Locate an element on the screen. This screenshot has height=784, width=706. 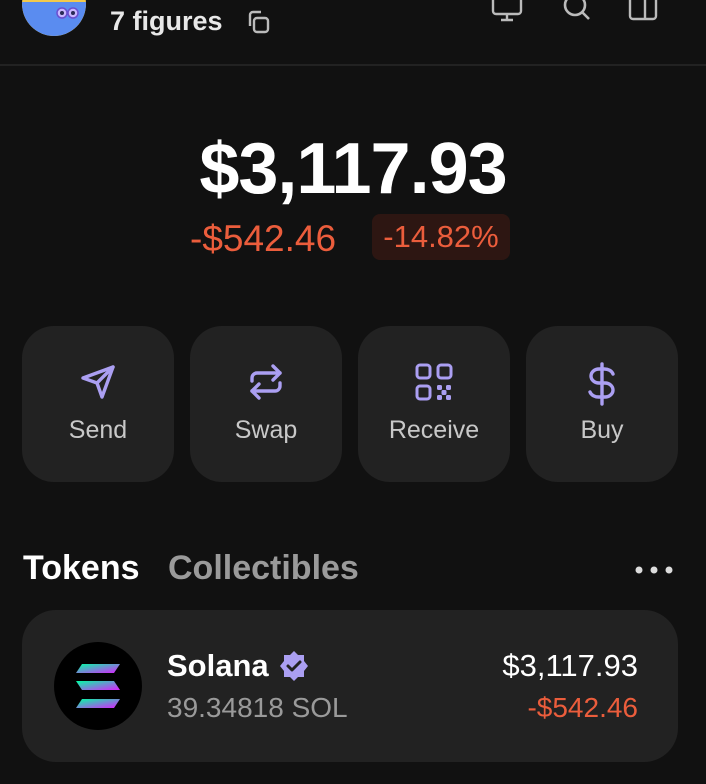
balance-change-percent-badge: -14.82% is located at coordinates (441, 237).